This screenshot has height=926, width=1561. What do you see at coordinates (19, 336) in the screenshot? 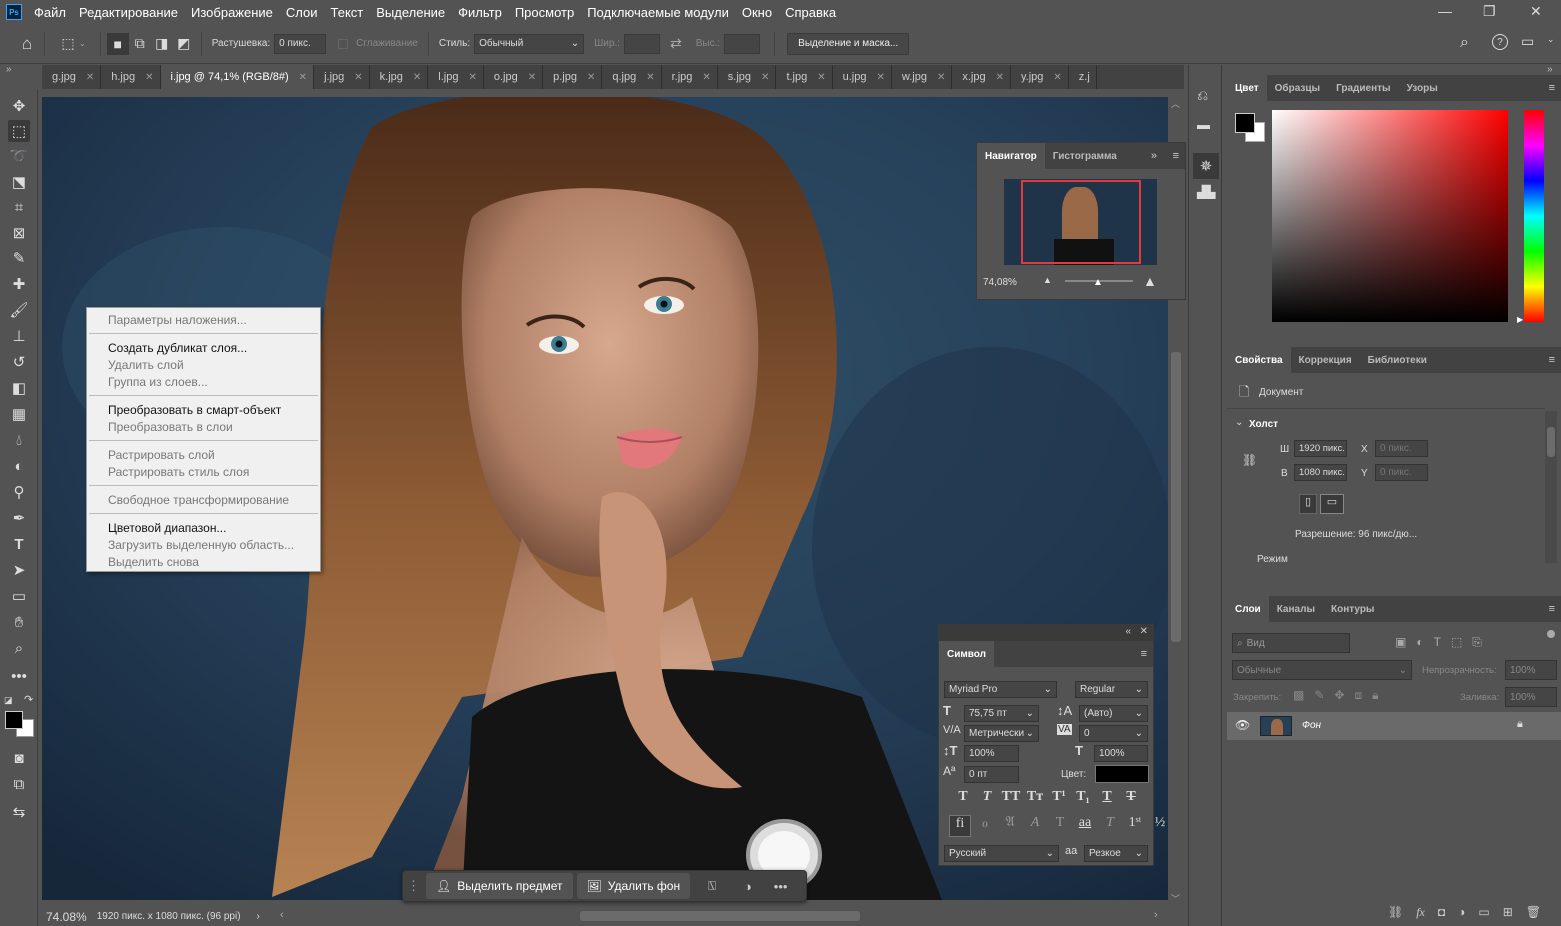
I see `stamp-tool-icon: ⊥` at bounding box center [19, 336].